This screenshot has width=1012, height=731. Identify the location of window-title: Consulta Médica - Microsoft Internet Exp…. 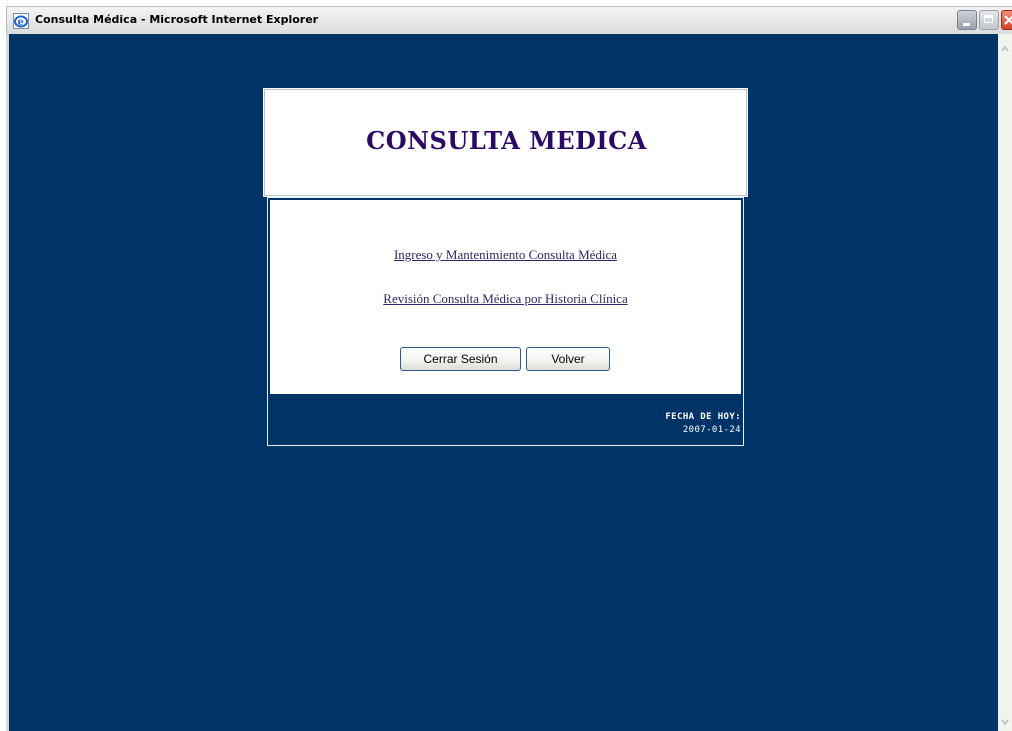
(177, 19).